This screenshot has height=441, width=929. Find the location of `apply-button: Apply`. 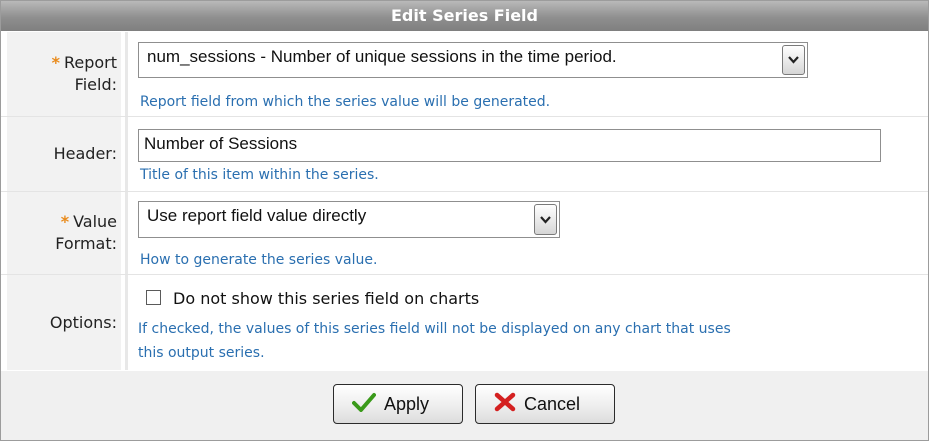

apply-button: Apply is located at coordinates (398, 404).